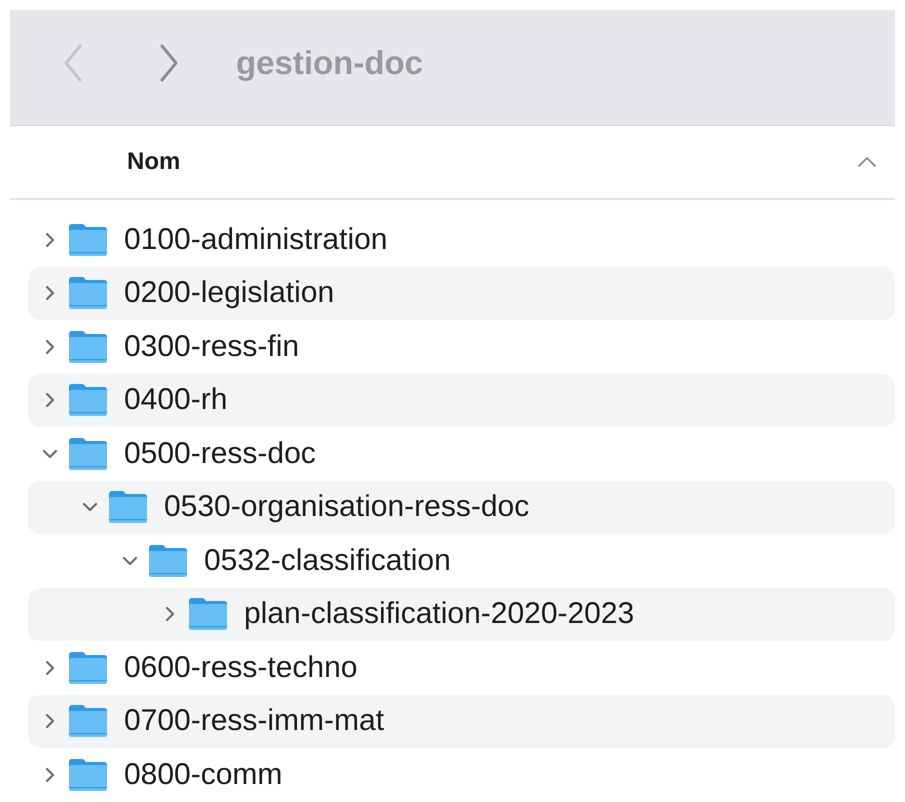 This screenshot has height=802, width=905. What do you see at coordinates (154, 162) in the screenshot?
I see `column-label: Nom` at bounding box center [154, 162].